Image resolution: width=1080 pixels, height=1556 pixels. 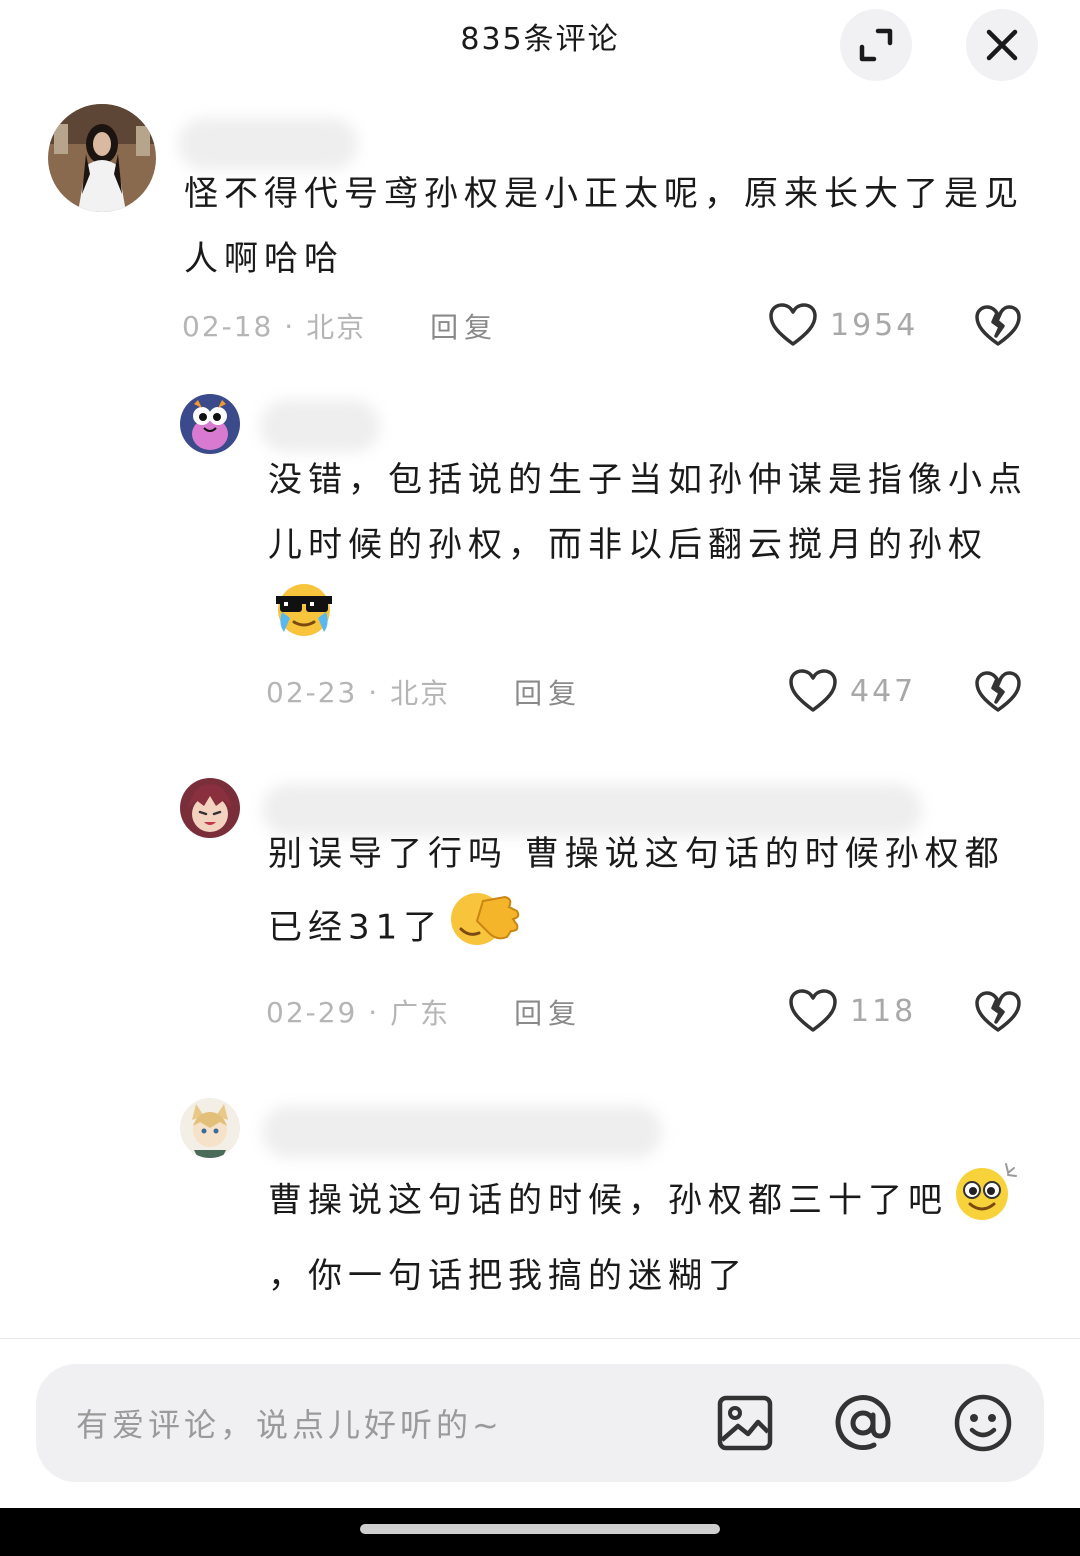 What do you see at coordinates (228, 326) in the screenshot?
I see `comment-date: 02-18` at bounding box center [228, 326].